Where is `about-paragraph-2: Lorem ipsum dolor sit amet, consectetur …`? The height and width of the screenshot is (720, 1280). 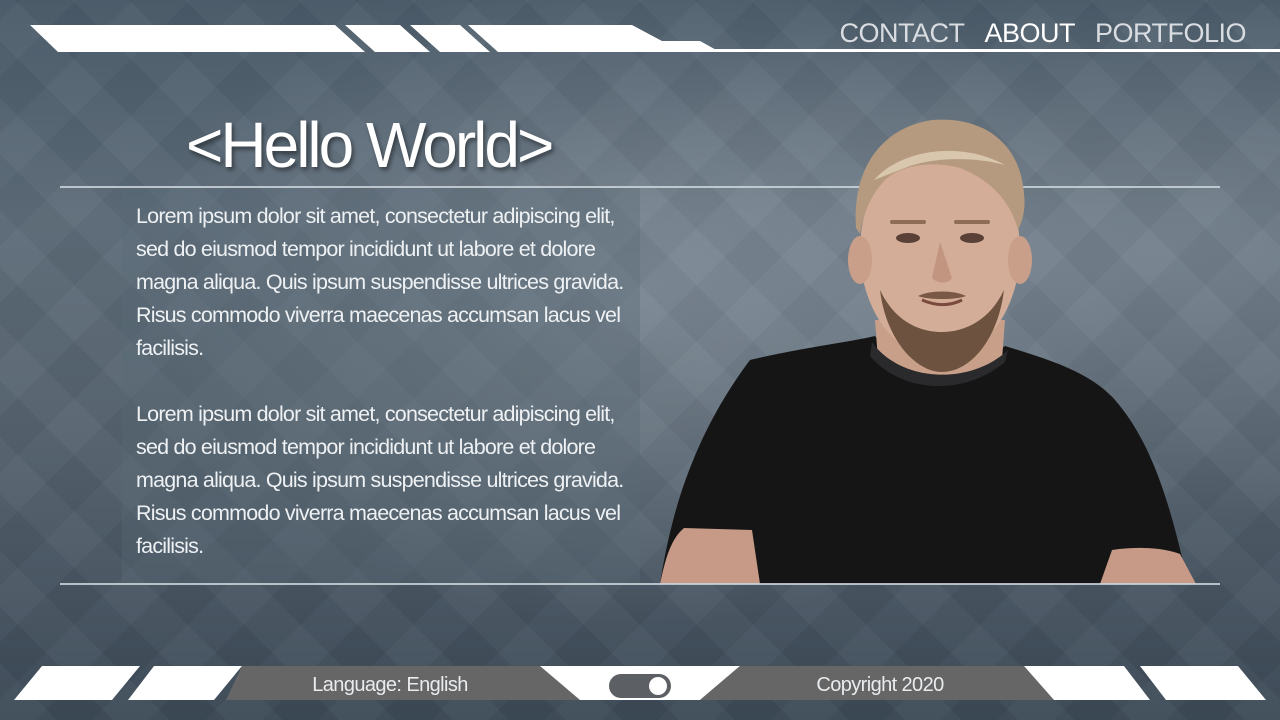 about-paragraph-2: Lorem ipsum dolor sit amet, consectetur … is located at coordinates (380, 480).